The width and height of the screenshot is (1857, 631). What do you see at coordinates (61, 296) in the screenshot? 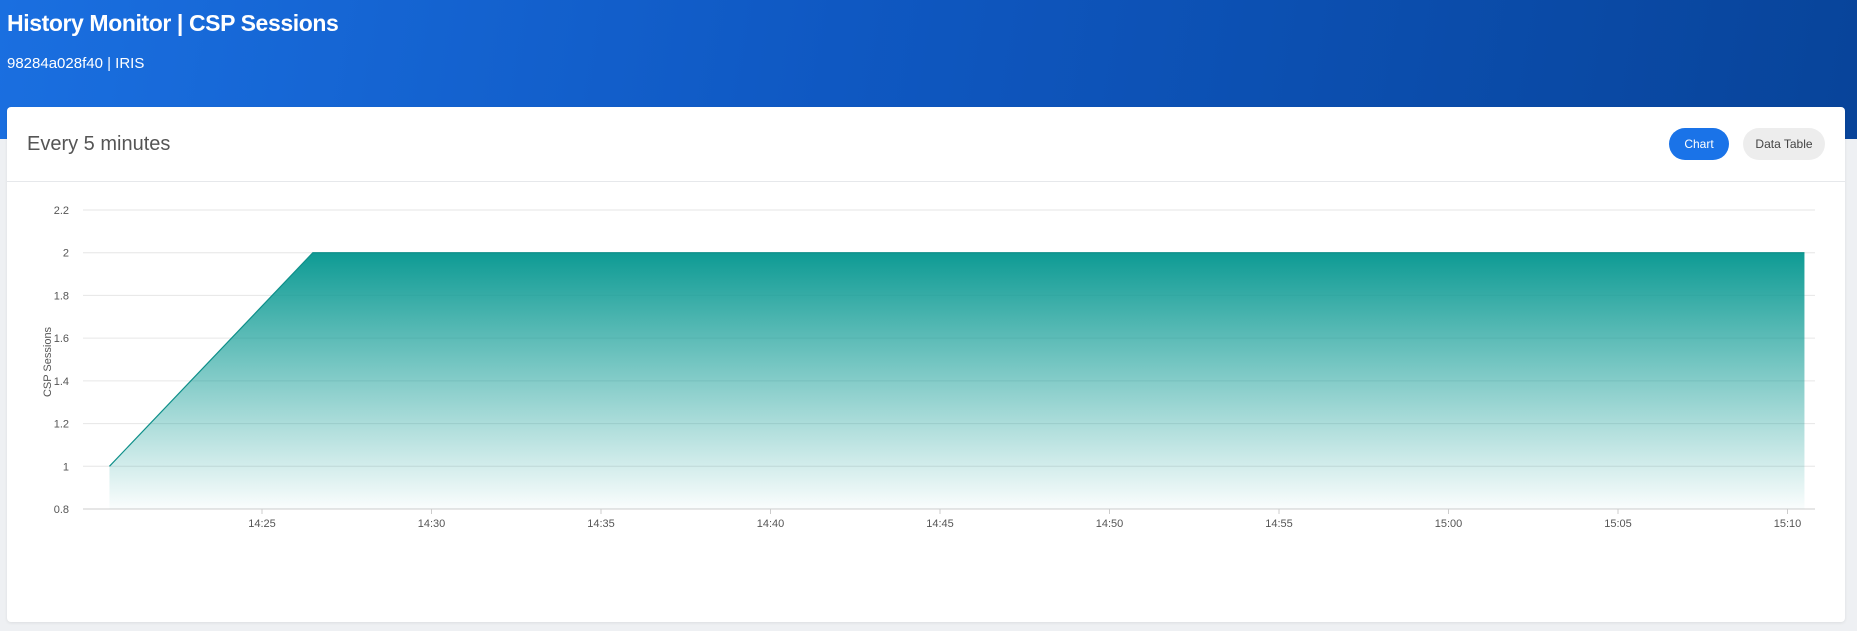
I see `y-tick-label: 1.8` at bounding box center [61, 296].